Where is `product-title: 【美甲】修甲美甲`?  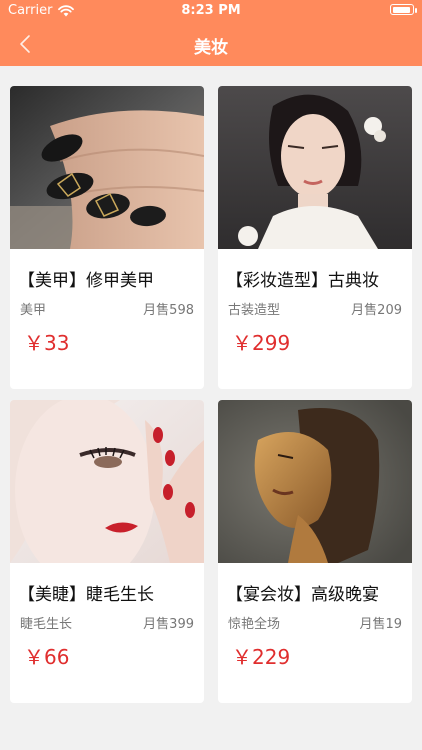
product-title: 【美甲】修甲美甲 is located at coordinates (86, 281).